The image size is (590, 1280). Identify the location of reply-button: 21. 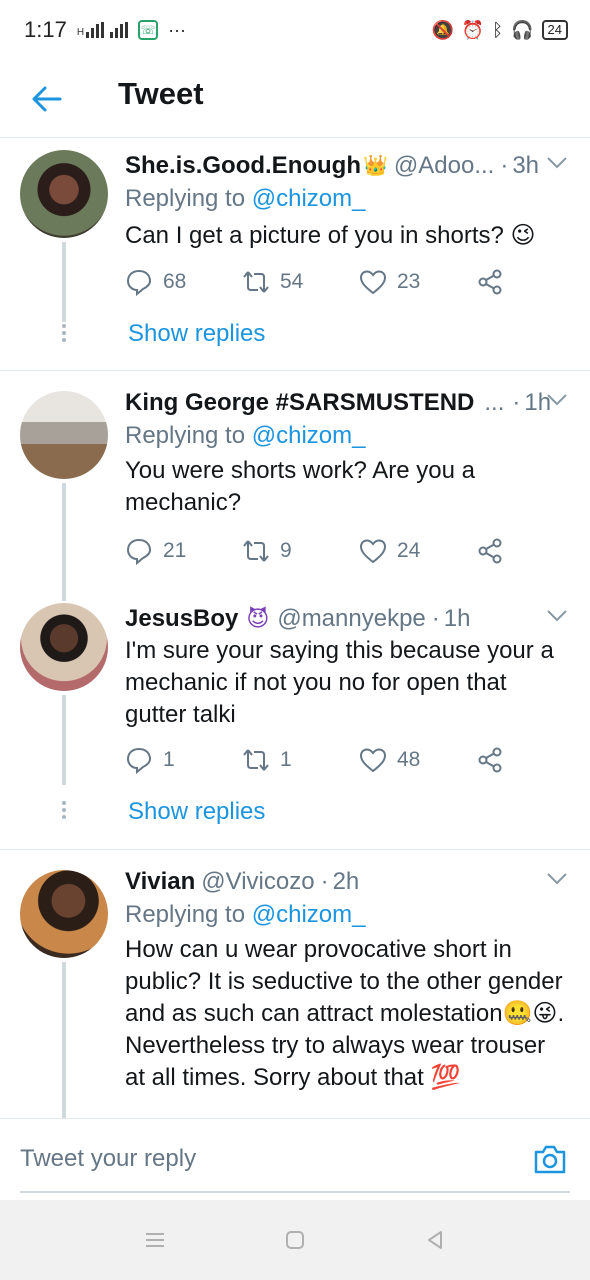
(183, 551).